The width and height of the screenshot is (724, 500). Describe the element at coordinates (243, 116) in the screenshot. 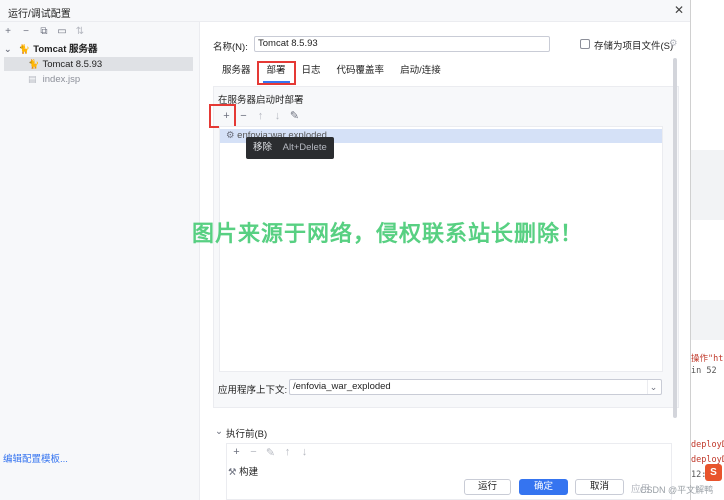

I see `remove-artifact-icon: −` at that location.